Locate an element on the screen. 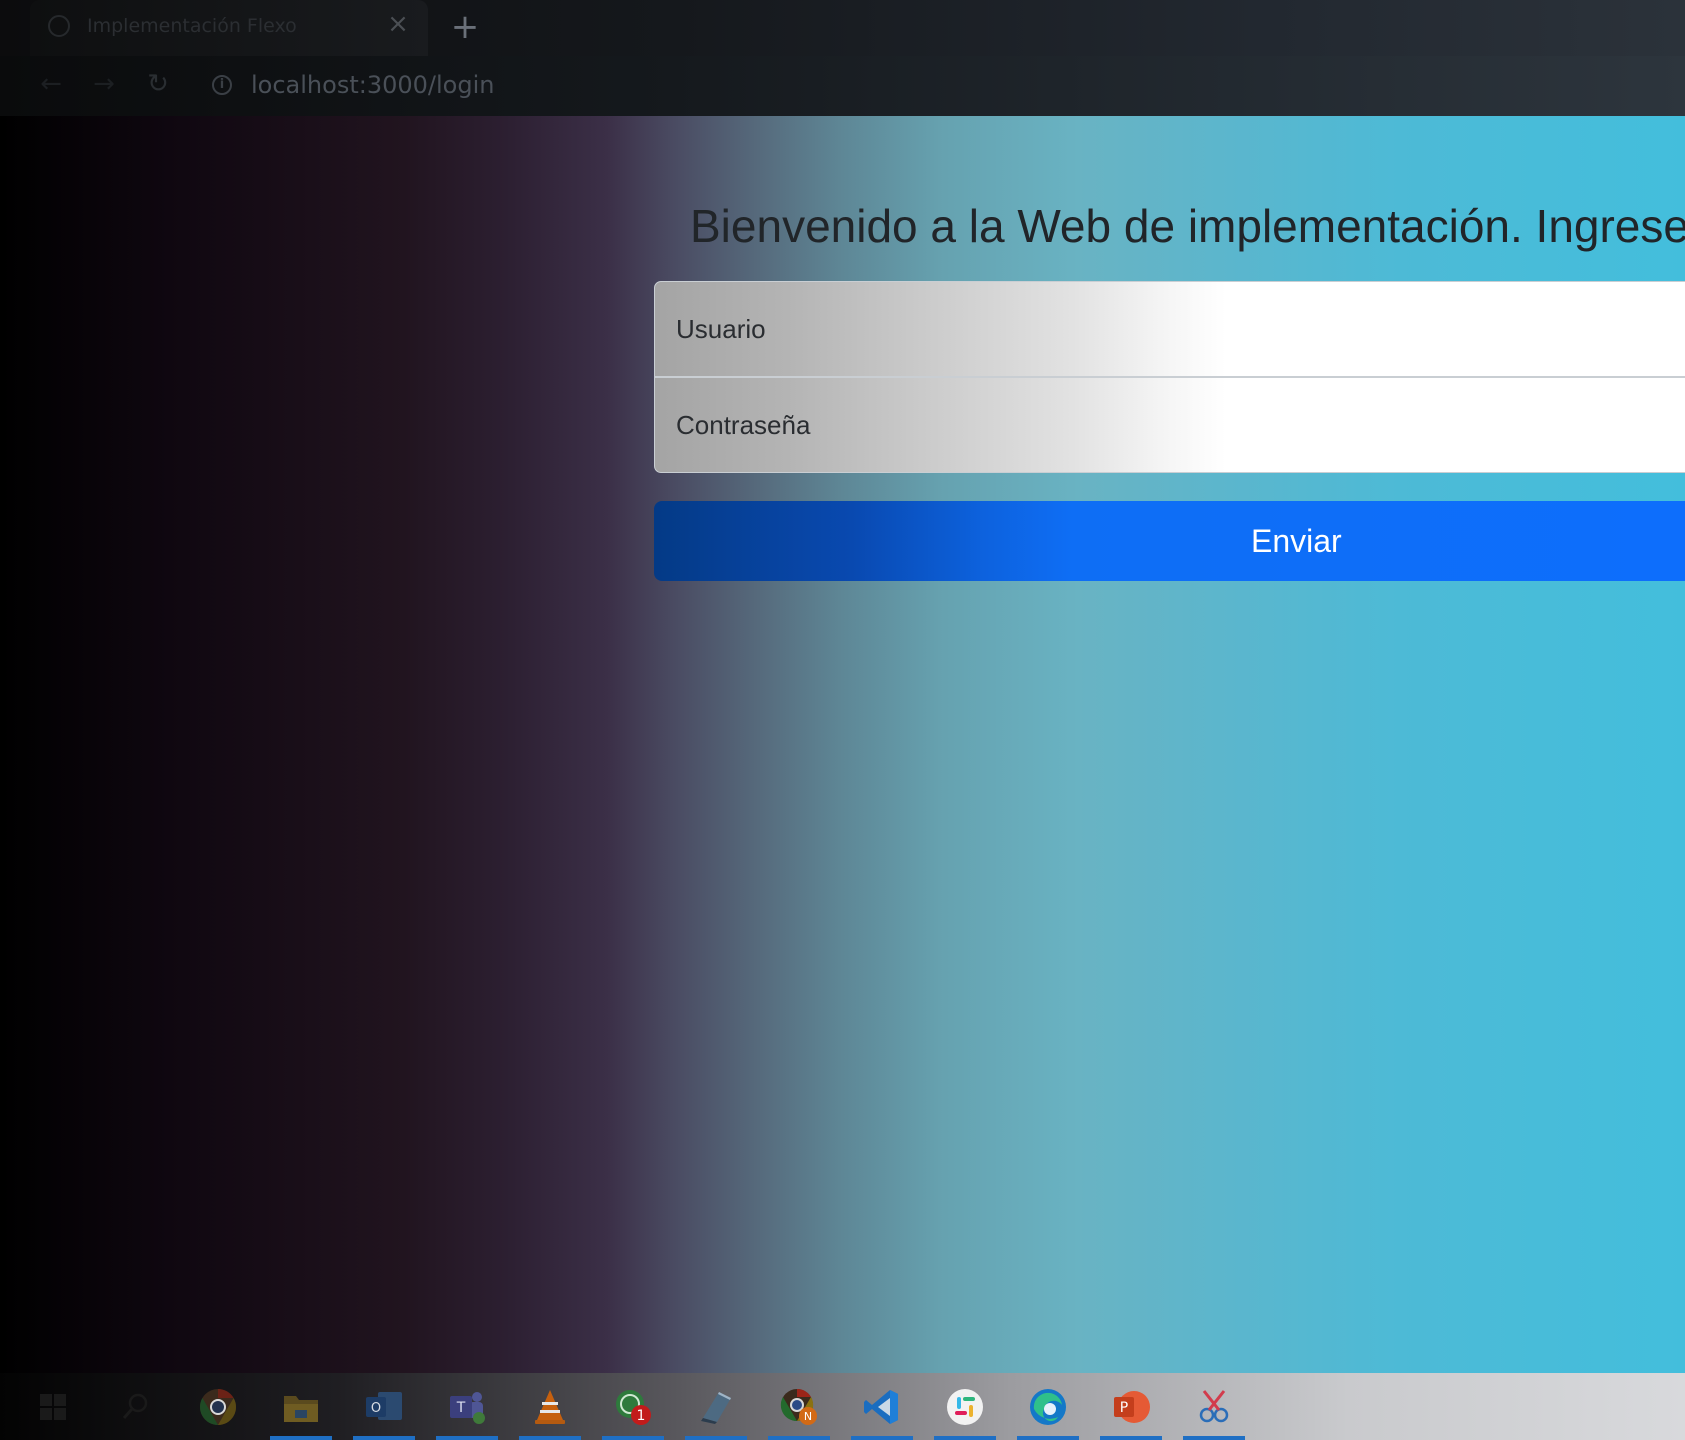 The image size is (1685, 1440). taskbar-item-search is located at coordinates (135, 1406).